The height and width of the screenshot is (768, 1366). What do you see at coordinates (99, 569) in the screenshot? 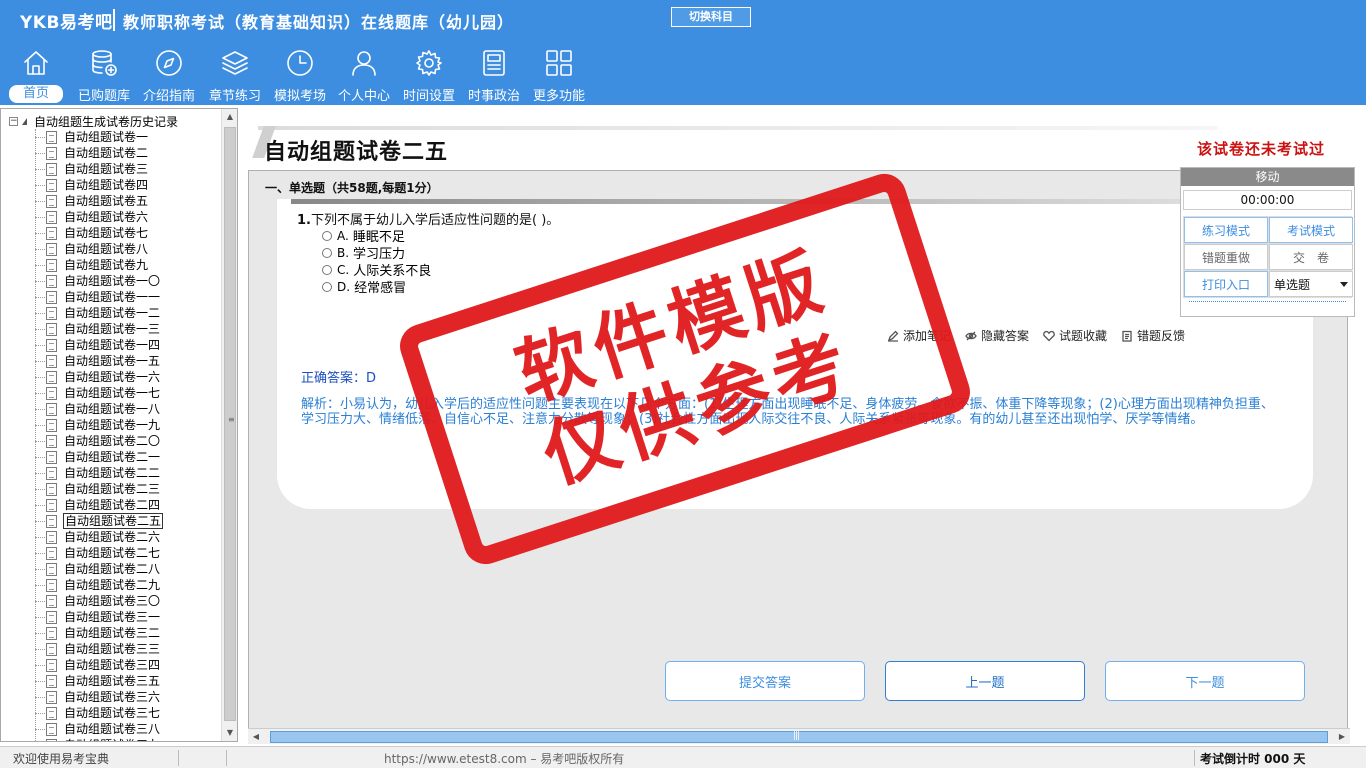
I see `tree-item: 自动组题试卷二八` at bounding box center [99, 569].